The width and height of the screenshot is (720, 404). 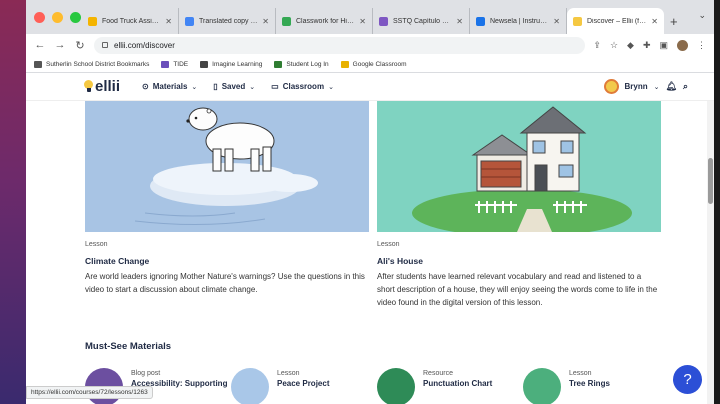 What do you see at coordinates (597, 45) in the screenshot?
I see `share-icon: ⇪` at bounding box center [597, 45].